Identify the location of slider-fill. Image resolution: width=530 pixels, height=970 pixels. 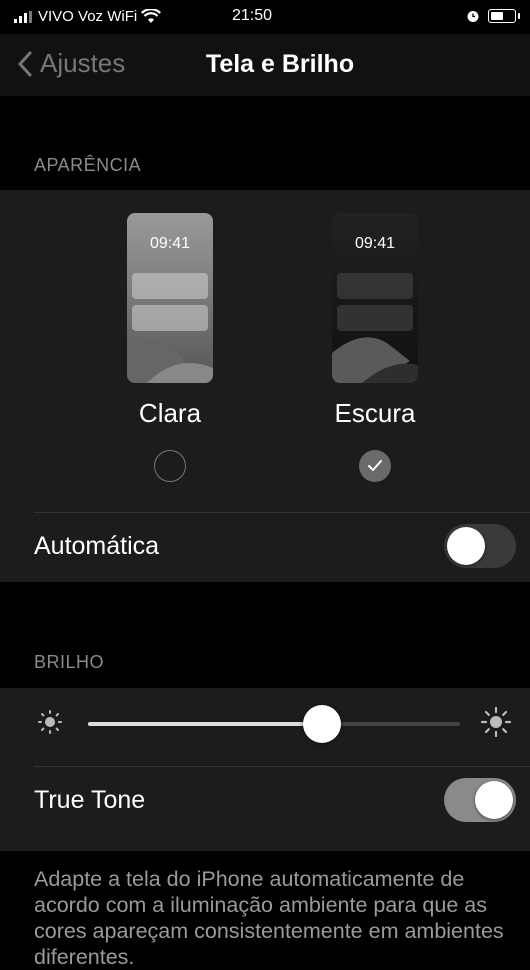
(205, 724).